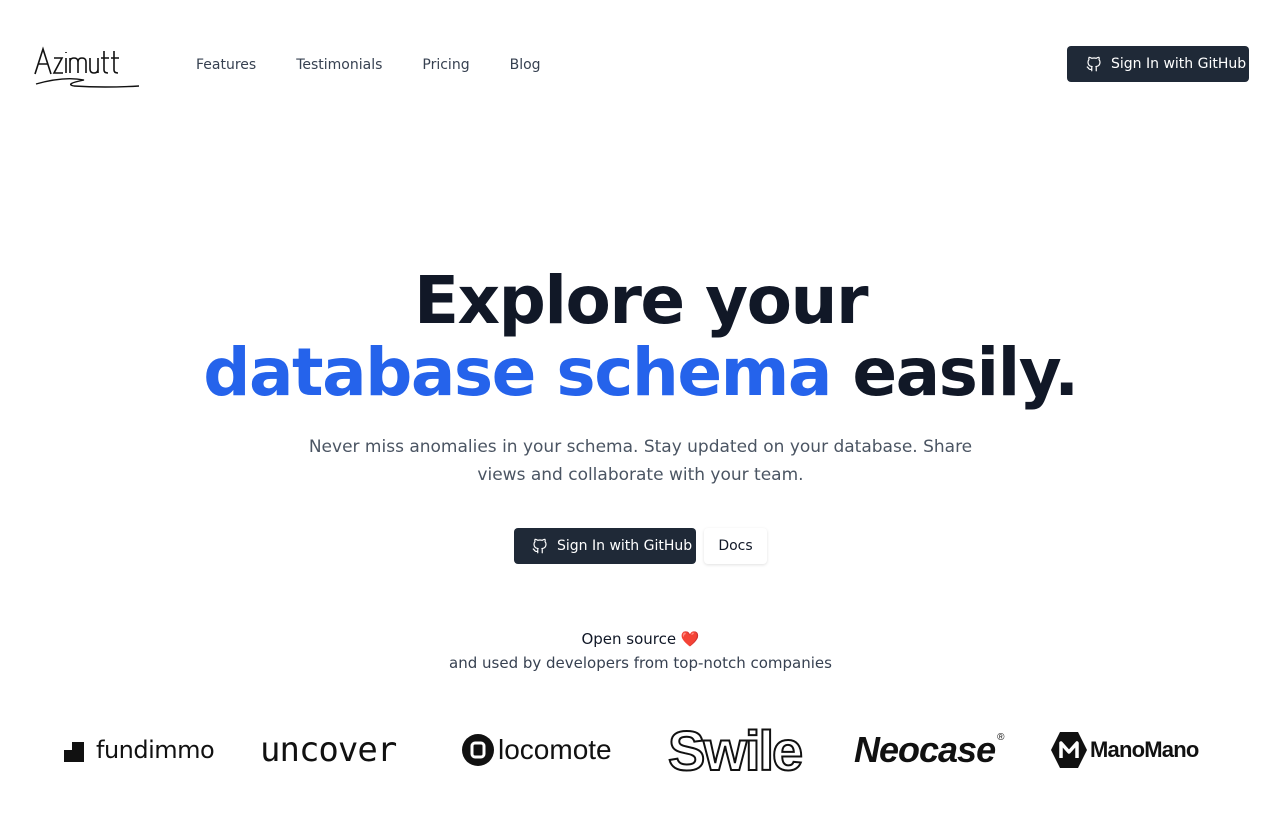 The height and width of the screenshot is (813, 1281). Describe the element at coordinates (735, 546) in the screenshot. I see `docs-button: Docs` at that location.